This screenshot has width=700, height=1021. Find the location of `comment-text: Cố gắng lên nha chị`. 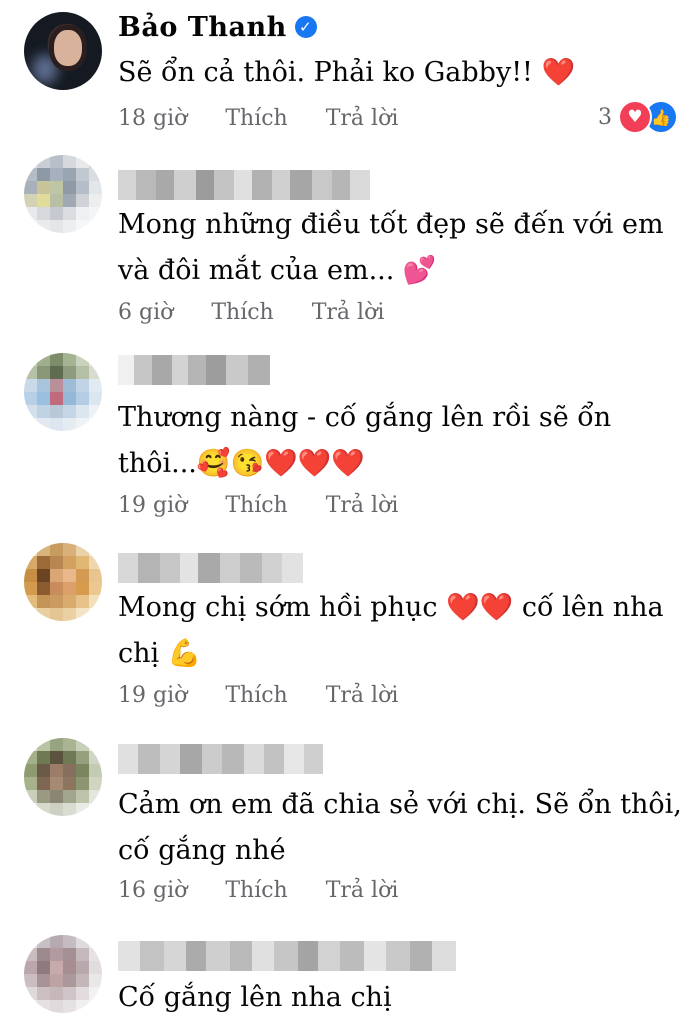

comment-text: Cố gắng lên nha chị is located at coordinates (255, 998).